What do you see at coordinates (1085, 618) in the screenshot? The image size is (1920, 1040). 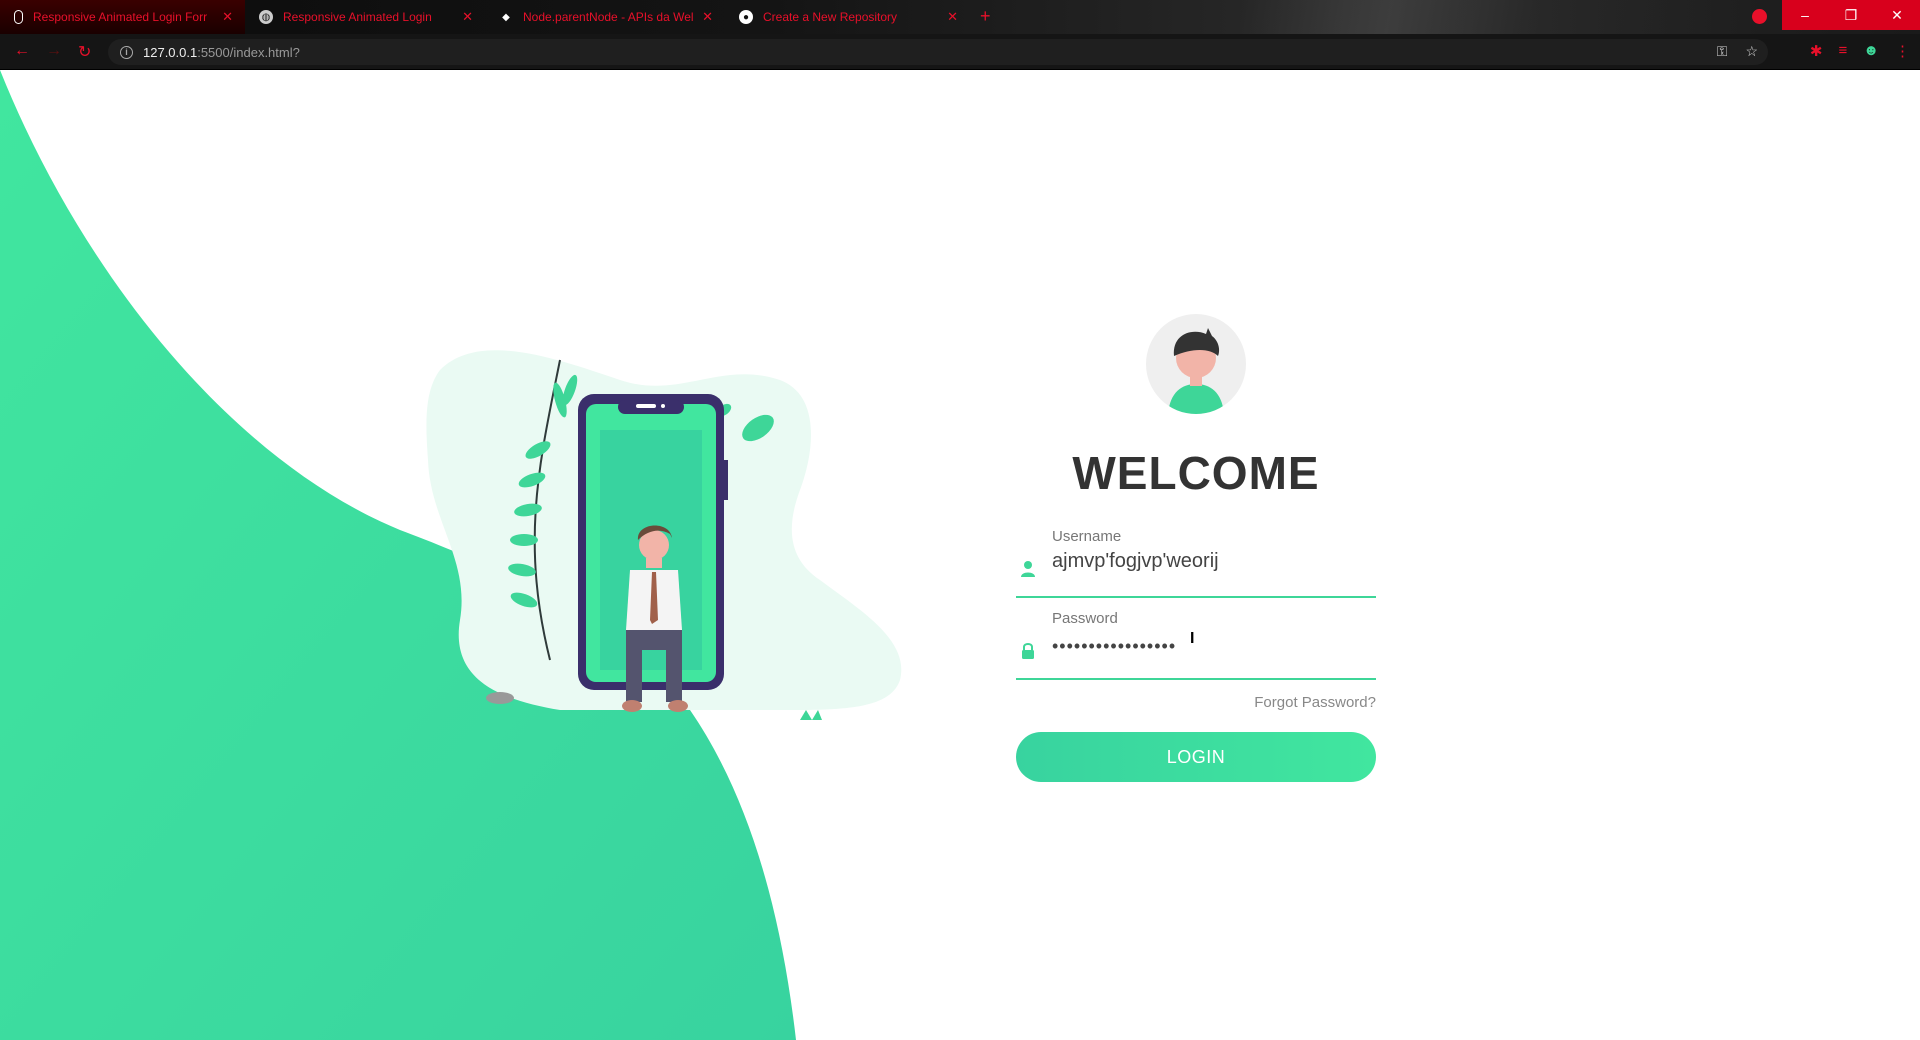 I see `password-label: Password` at bounding box center [1085, 618].